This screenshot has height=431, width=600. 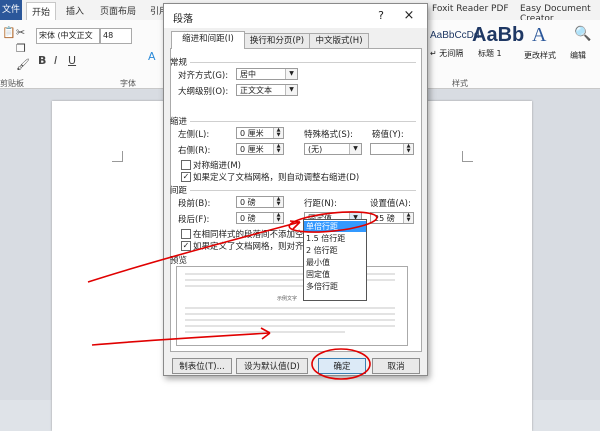 What do you see at coordinates (20, 32) in the screenshot?
I see `cut-icon: ✂` at bounding box center [20, 32].